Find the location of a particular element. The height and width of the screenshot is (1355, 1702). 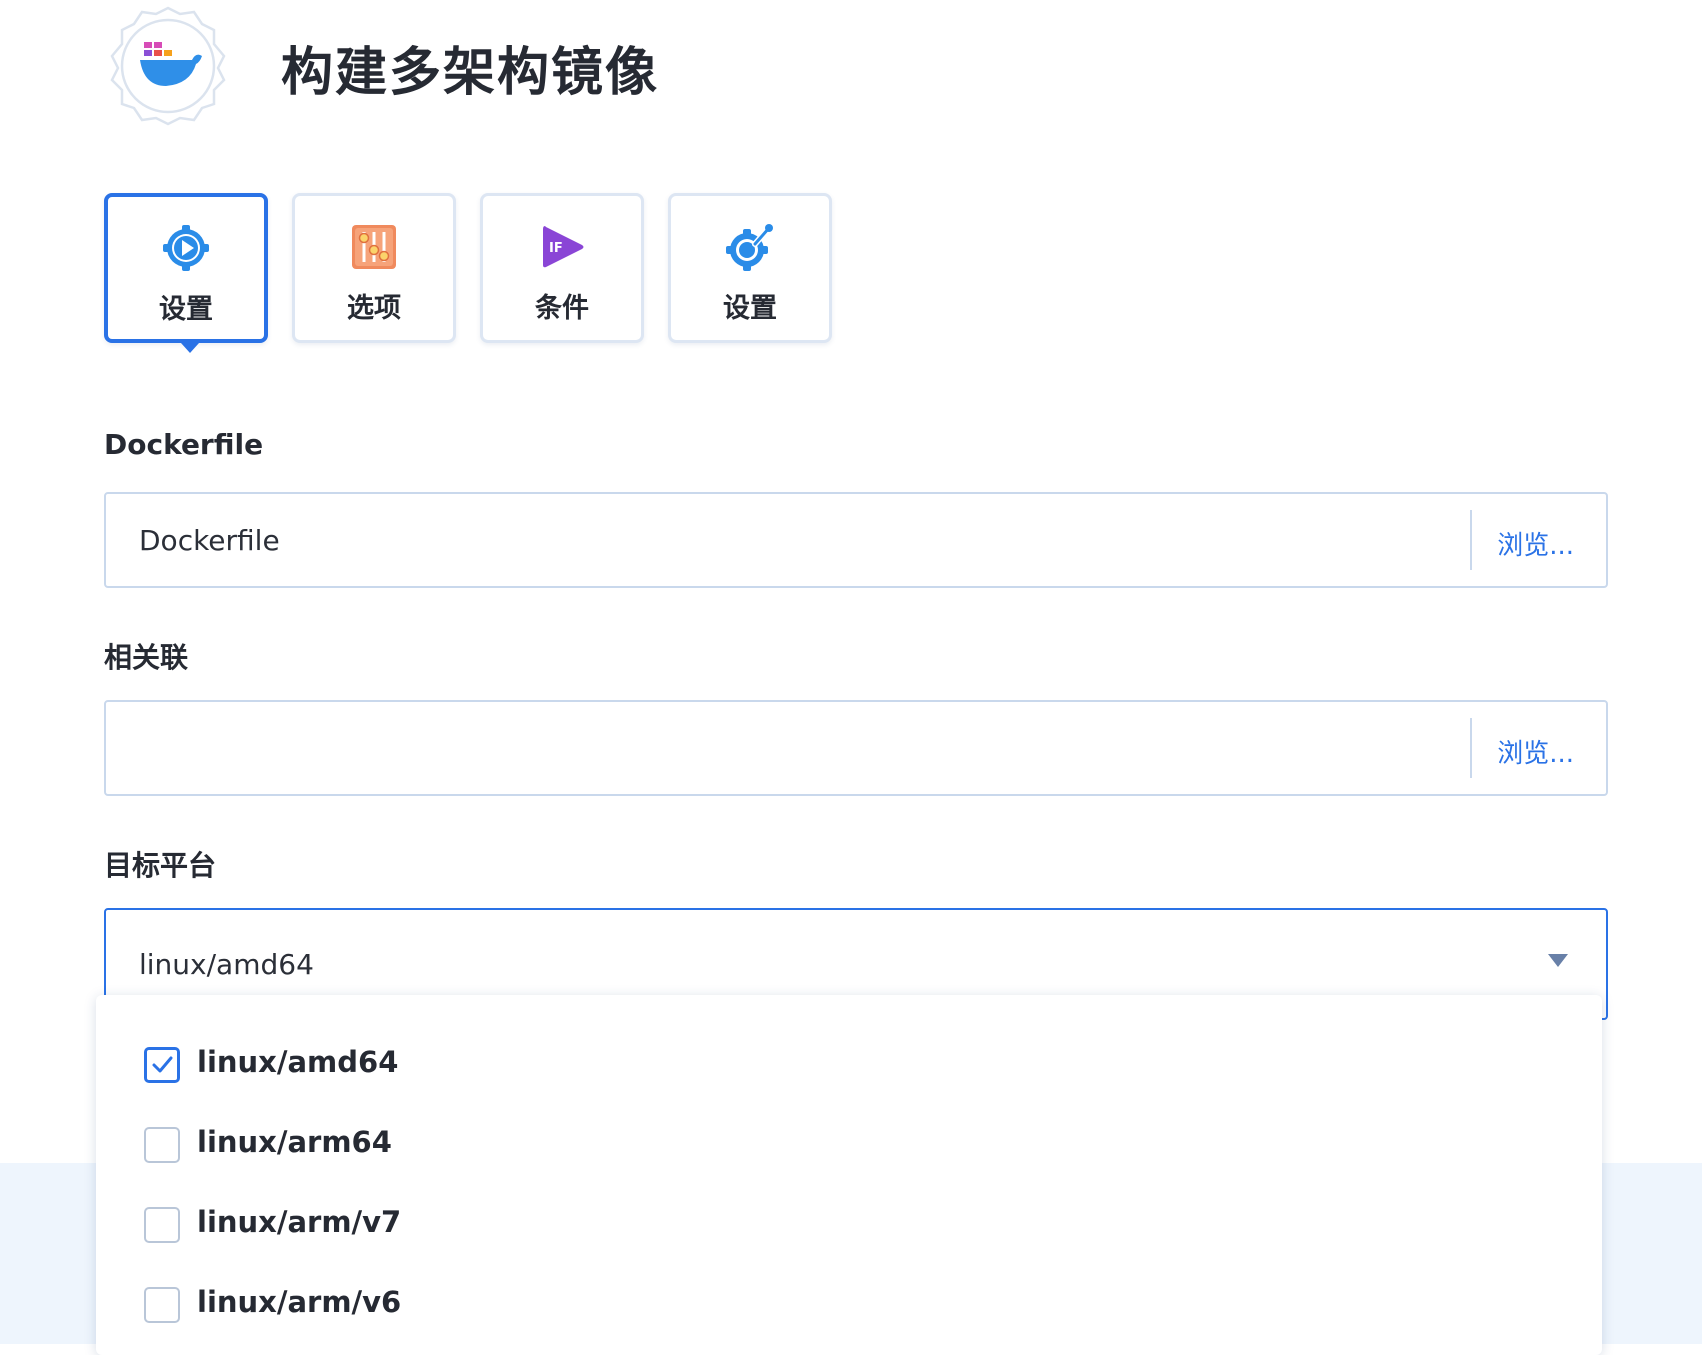

gear-wrench-icon is located at coordinates (750, 247).